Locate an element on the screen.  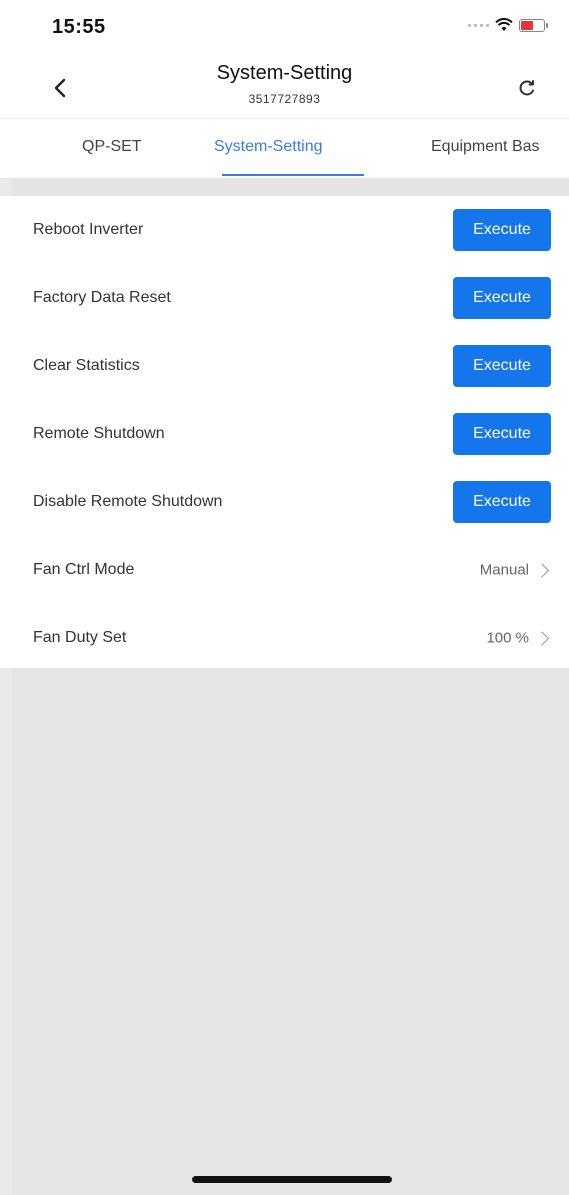
status-bar: 15:55 is located at coordinates (284, 28).